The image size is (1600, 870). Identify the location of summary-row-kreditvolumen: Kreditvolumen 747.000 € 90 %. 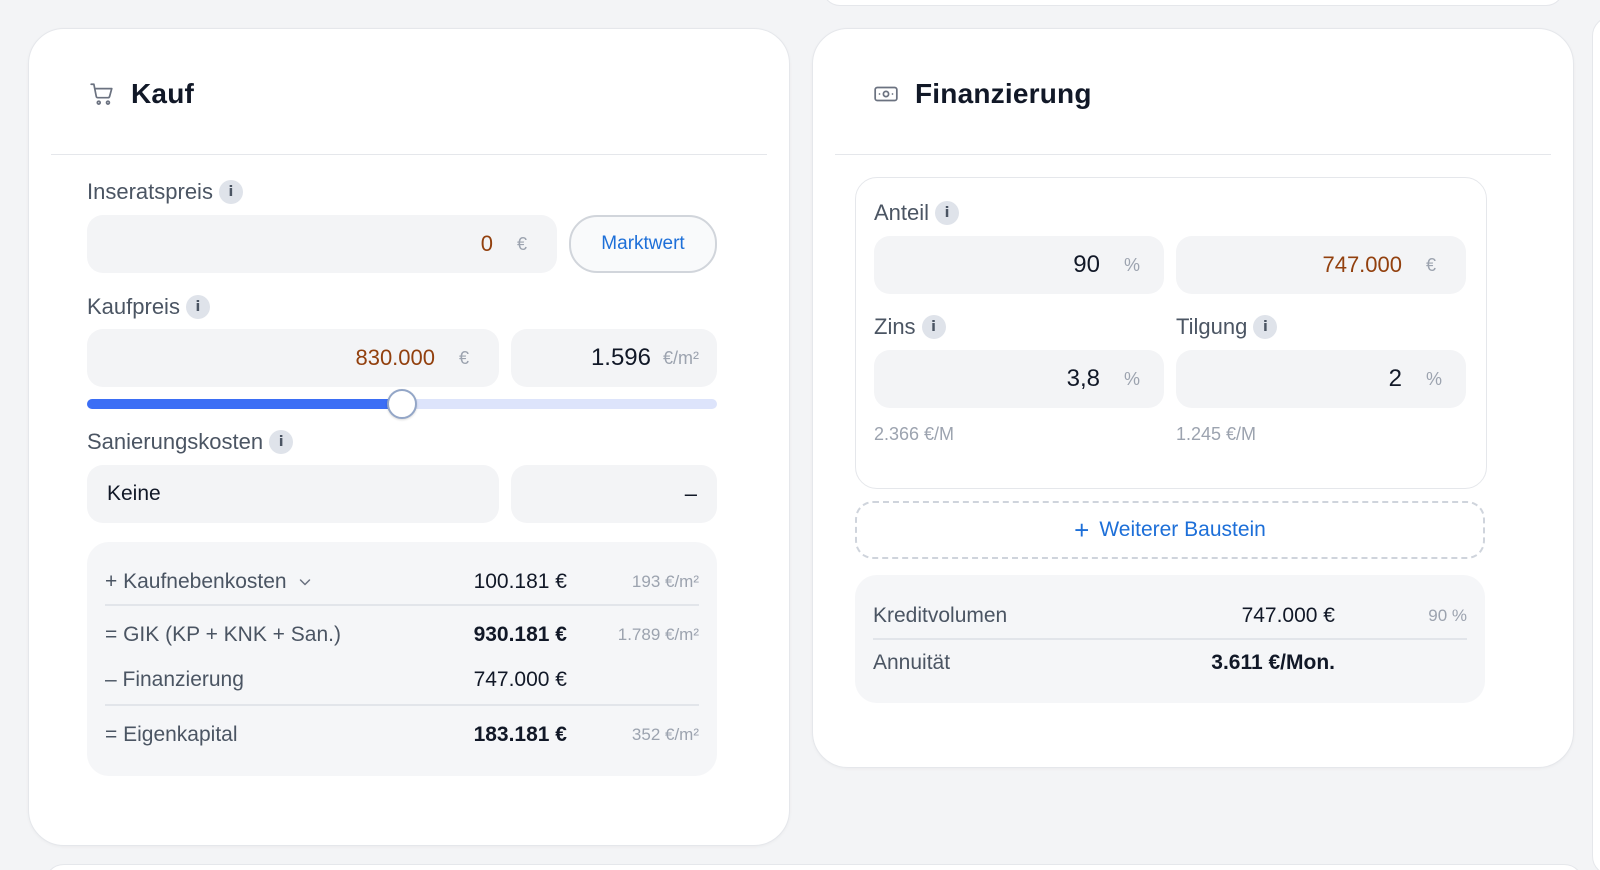
(1170, 615).